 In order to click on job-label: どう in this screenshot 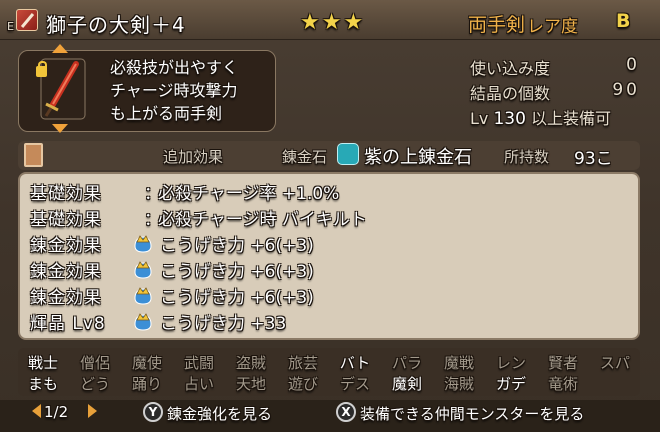, I will do `click(94, 384)`.